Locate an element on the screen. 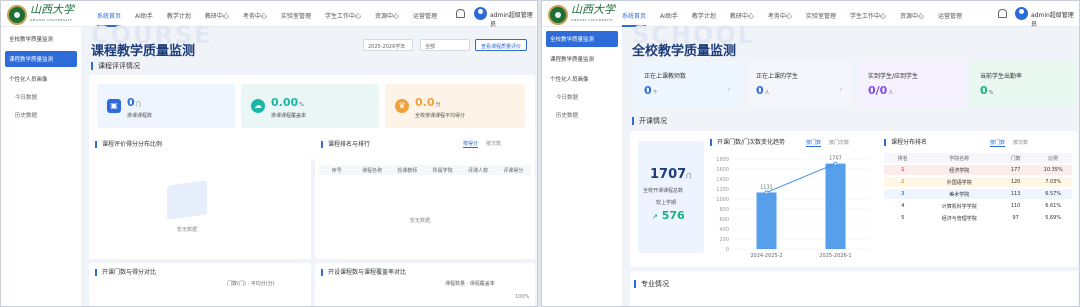 The height and width of the screenshot is (307, 1080). panel-title: 课程排名与排行 is located at coordinates (345, 144).